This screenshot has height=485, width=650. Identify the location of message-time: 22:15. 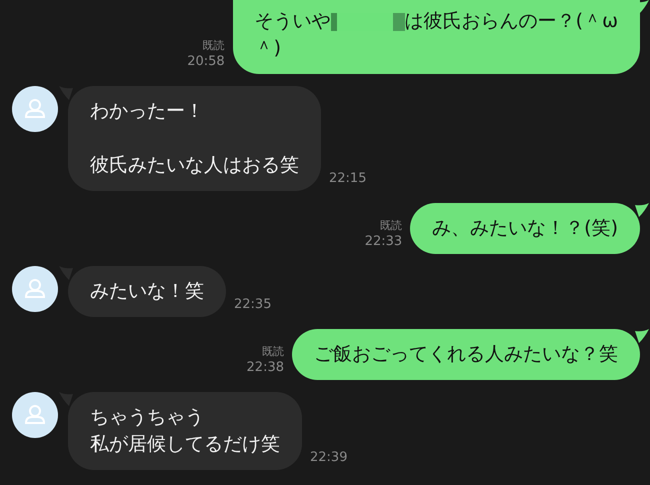
(347, 179).